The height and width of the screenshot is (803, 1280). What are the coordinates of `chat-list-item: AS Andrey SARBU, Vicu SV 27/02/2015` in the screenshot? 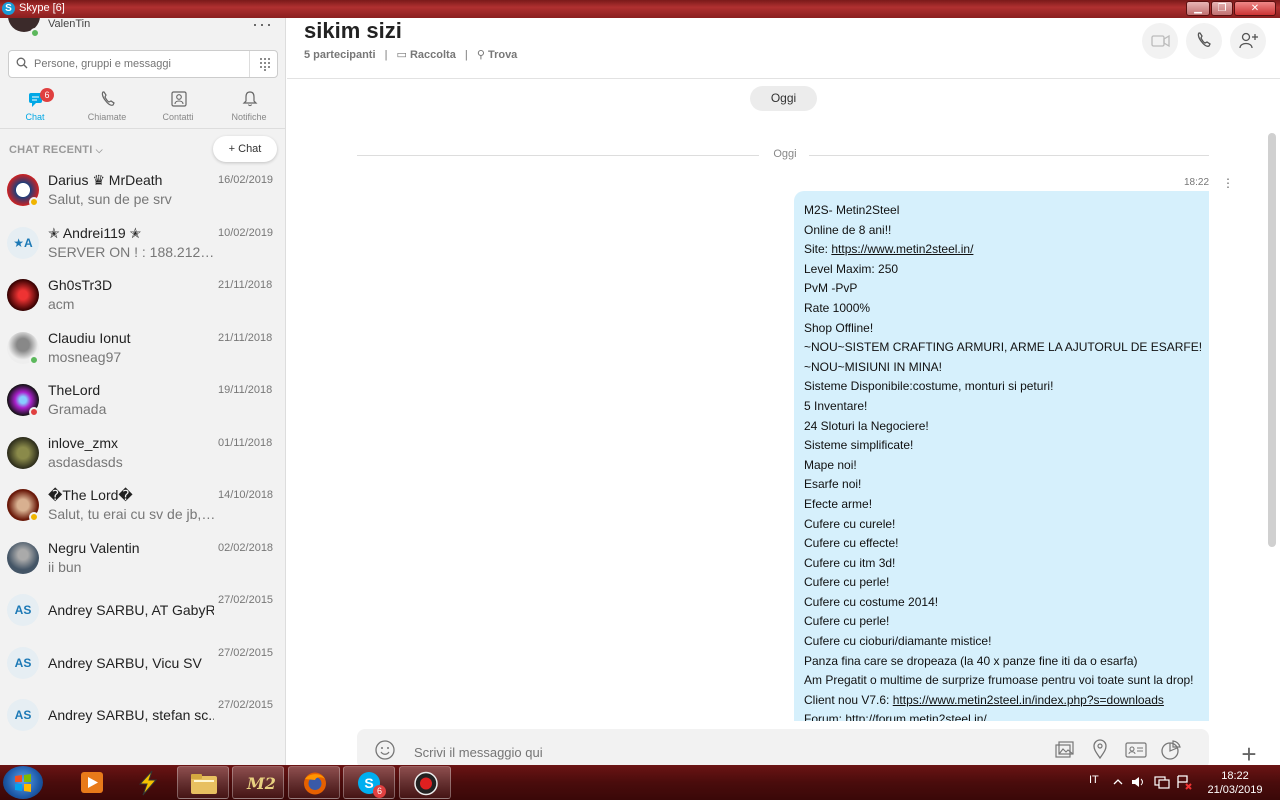 It's located at (142, 671).